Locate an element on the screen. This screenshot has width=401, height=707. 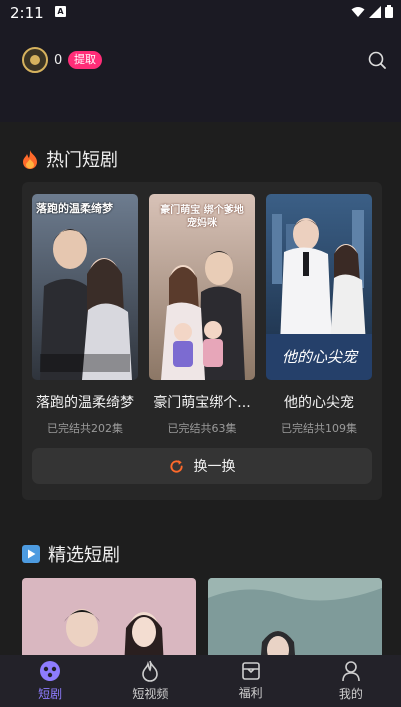
tab-welfare: 福利 is located at coordinates (251, 681).